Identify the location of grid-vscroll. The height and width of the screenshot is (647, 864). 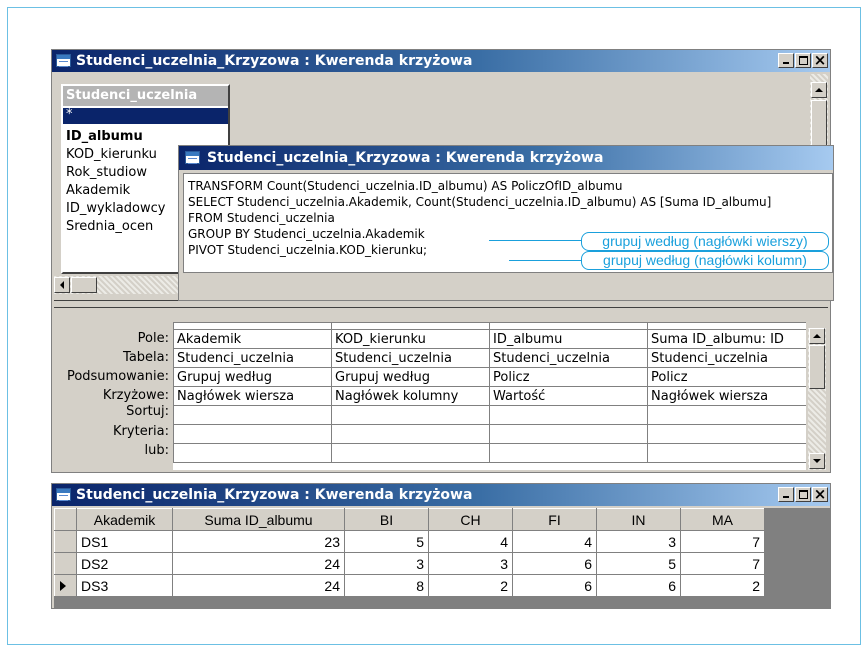
(817, 399).